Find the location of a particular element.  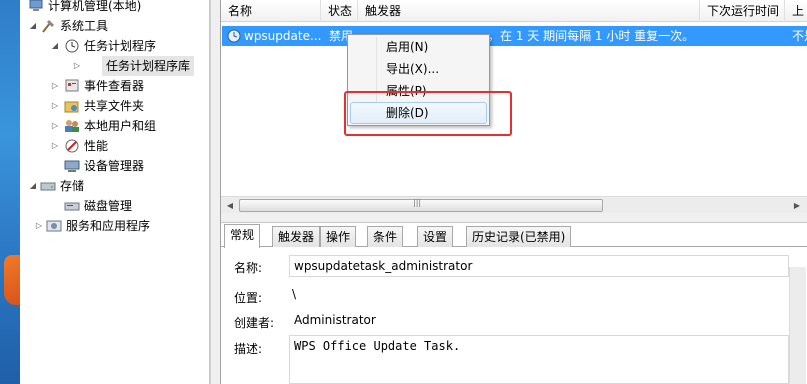

performance-icon is located at coordinates (72, 146).